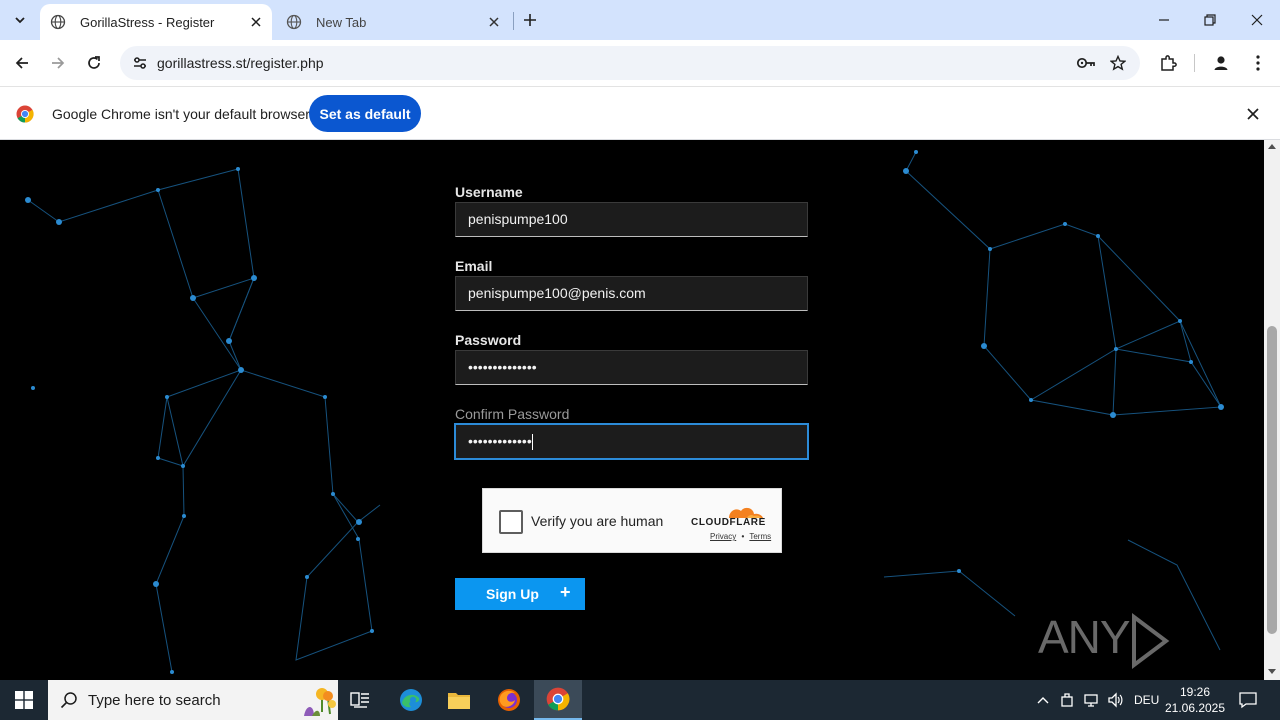  What do you see at coordinates (393, 22) in the screenshot?
I see `tab-new-tab: New Tab` at bounding box center [393, 22].